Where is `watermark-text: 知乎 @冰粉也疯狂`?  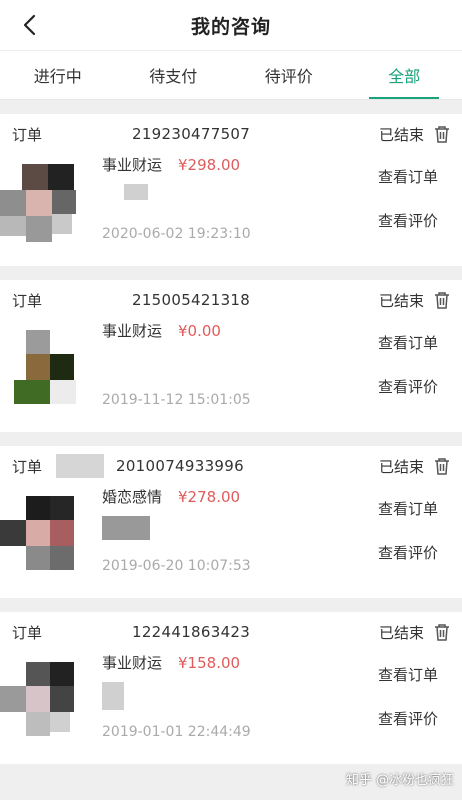 watermark-text: 知乎 @冰粉也疯狂 is located at coordinates (399, 780).